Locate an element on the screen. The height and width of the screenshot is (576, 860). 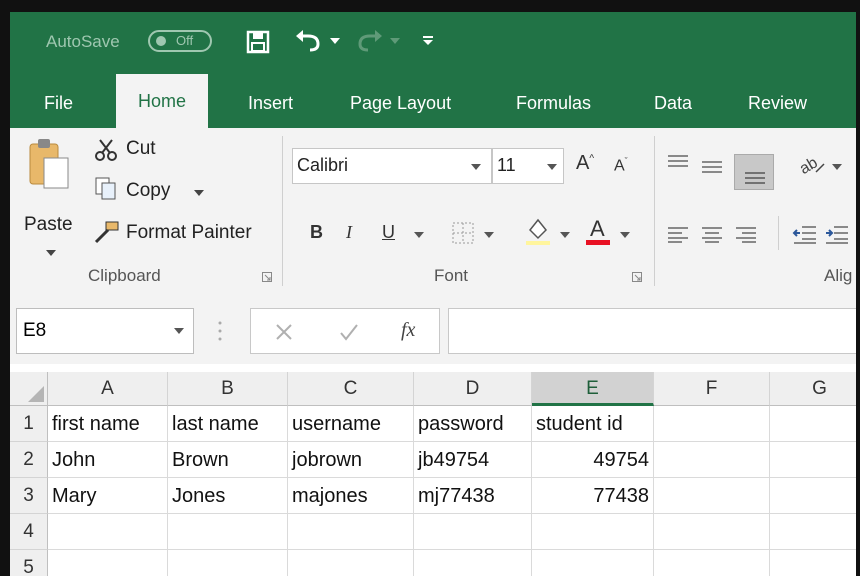
formula-input is located at coordinates (652, 331).